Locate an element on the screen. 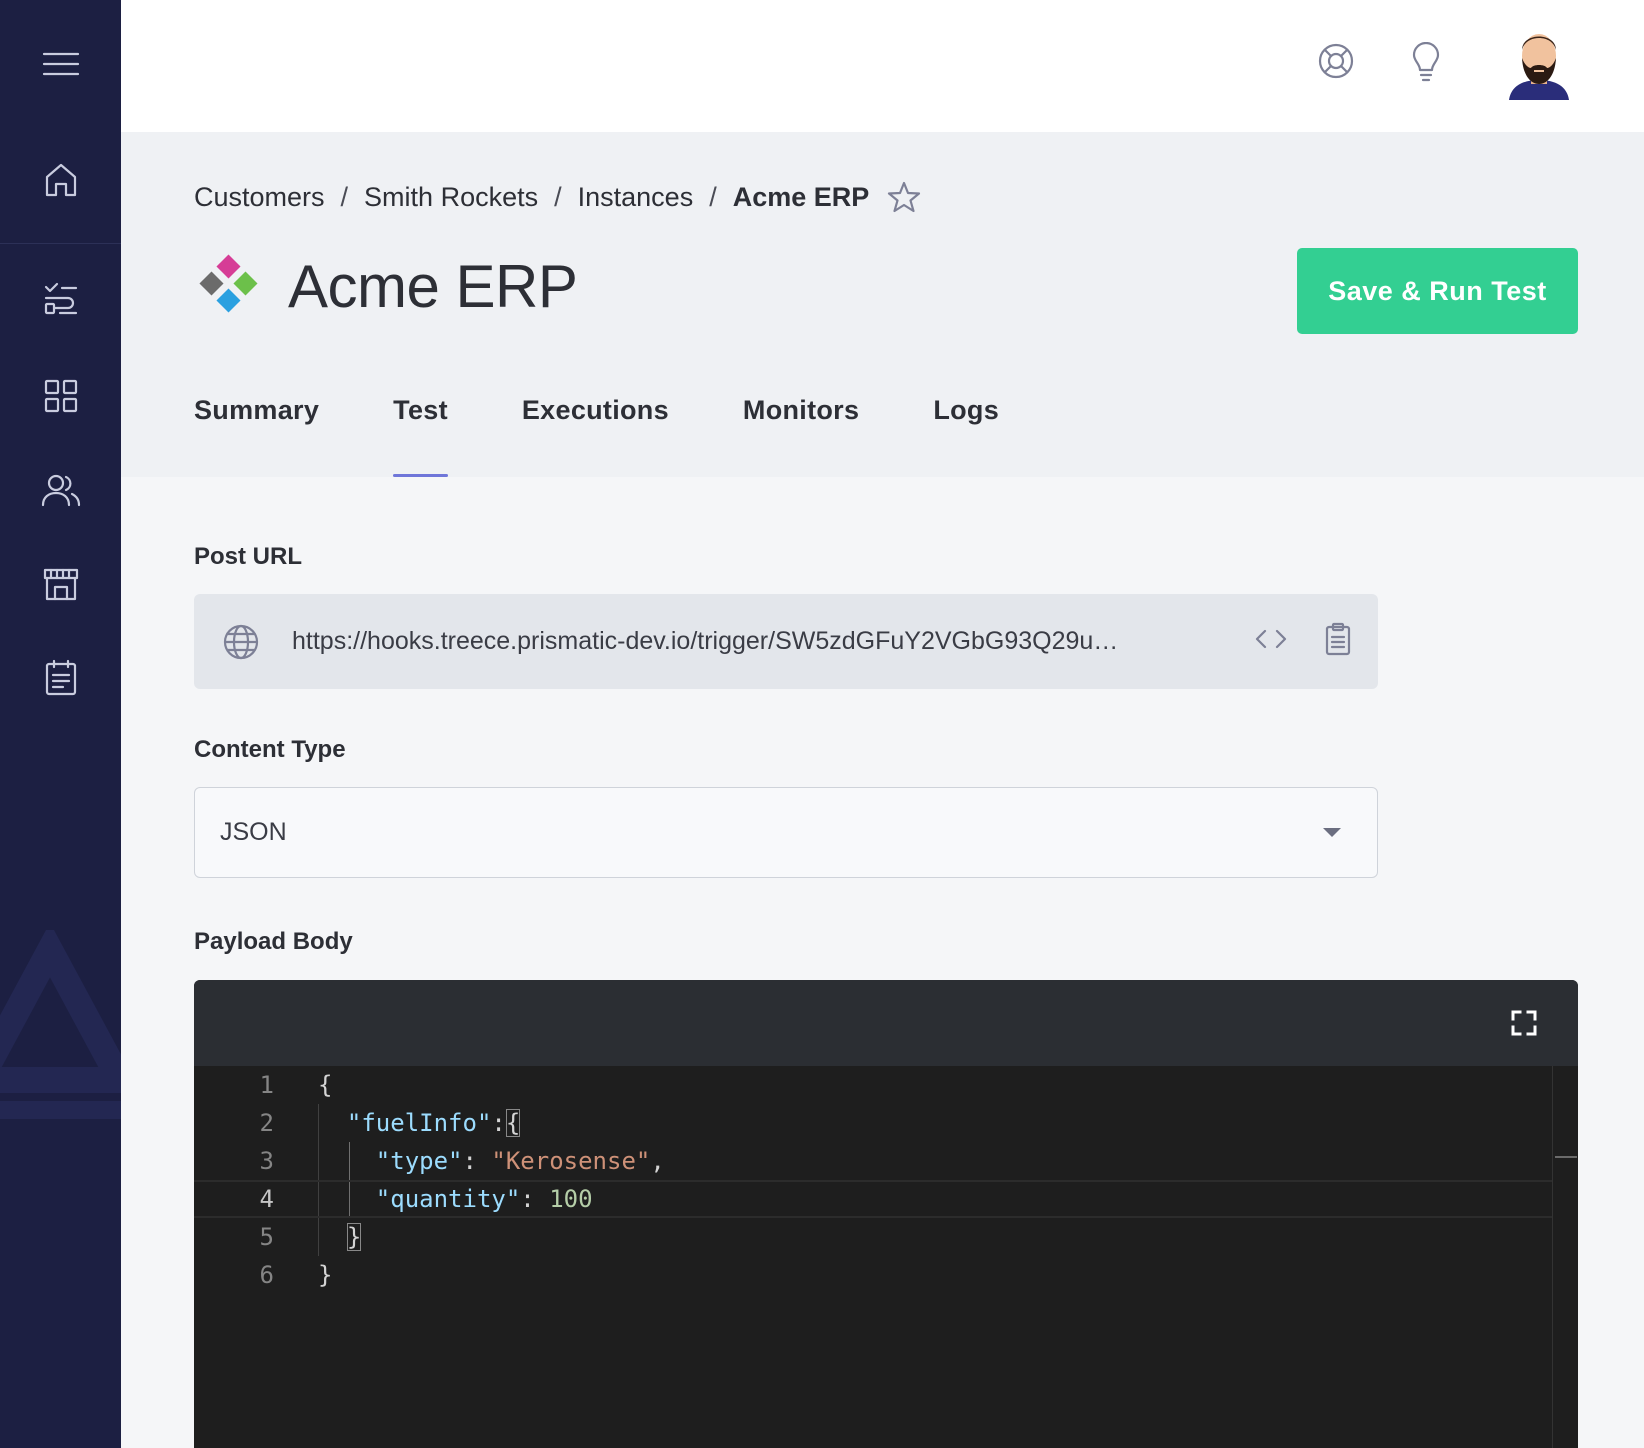  nav-home is located at coordinates (60, 180).